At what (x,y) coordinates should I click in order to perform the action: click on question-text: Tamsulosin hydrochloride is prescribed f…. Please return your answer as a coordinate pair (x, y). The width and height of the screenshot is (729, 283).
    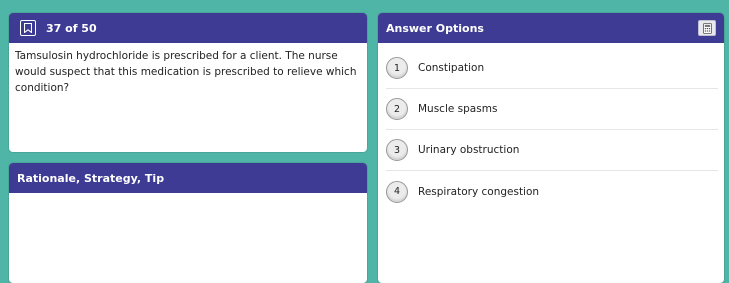
    Looking at the image, I should click on (186, 72).